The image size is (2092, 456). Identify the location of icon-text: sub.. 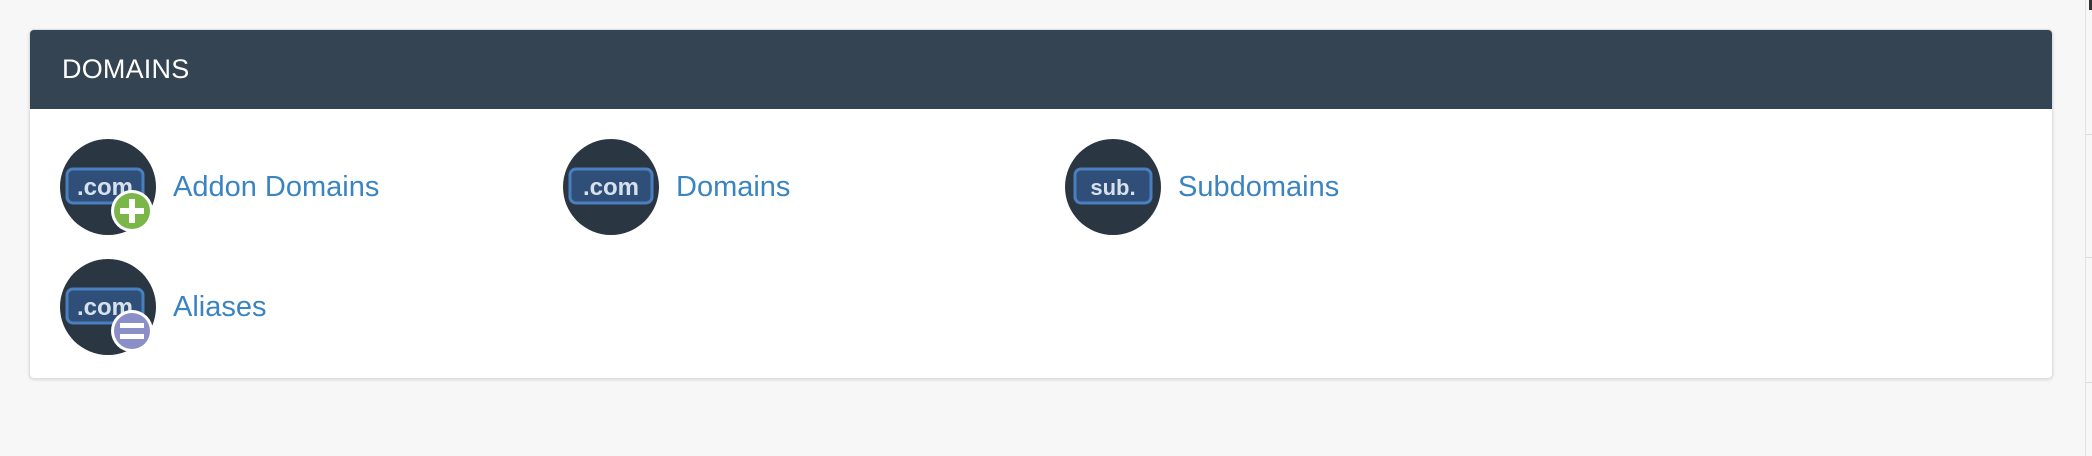
(1112, 187).